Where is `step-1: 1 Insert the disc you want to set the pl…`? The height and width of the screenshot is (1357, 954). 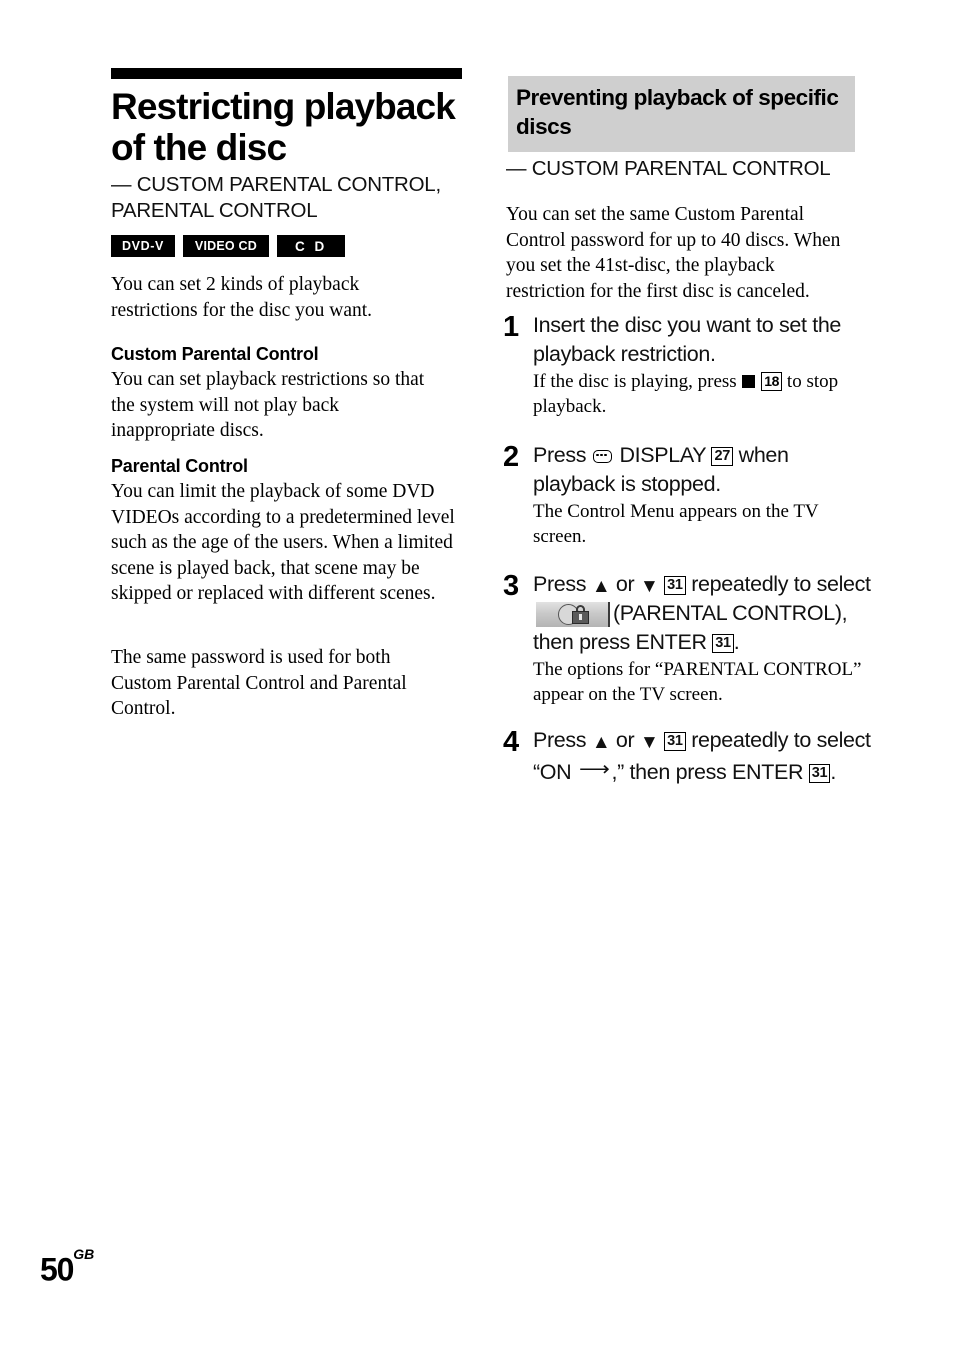 step-1: 1 Insert the disc you want to set the pl… is located at coordinates (688, 365).